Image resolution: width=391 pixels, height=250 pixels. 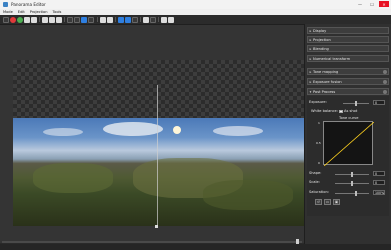 I want to click on curve-y-mid: 0.5, so click(x=318, y=143).